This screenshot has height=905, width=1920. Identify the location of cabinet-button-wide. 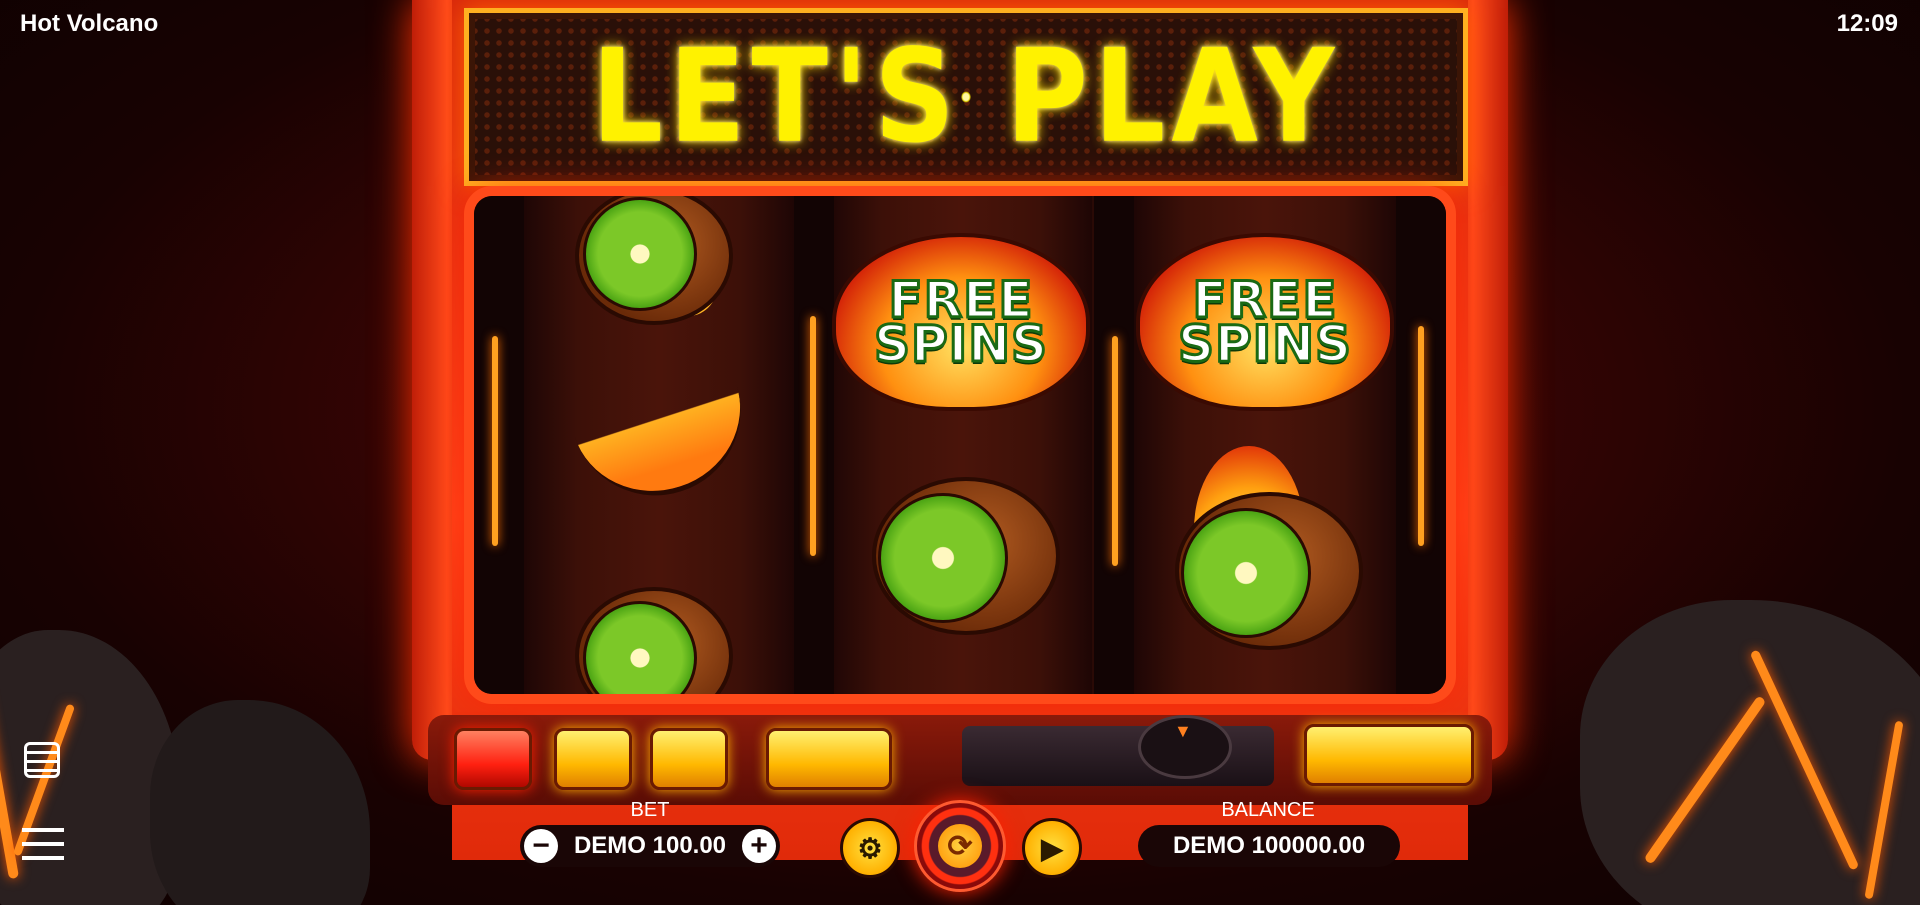
(1389, 755).